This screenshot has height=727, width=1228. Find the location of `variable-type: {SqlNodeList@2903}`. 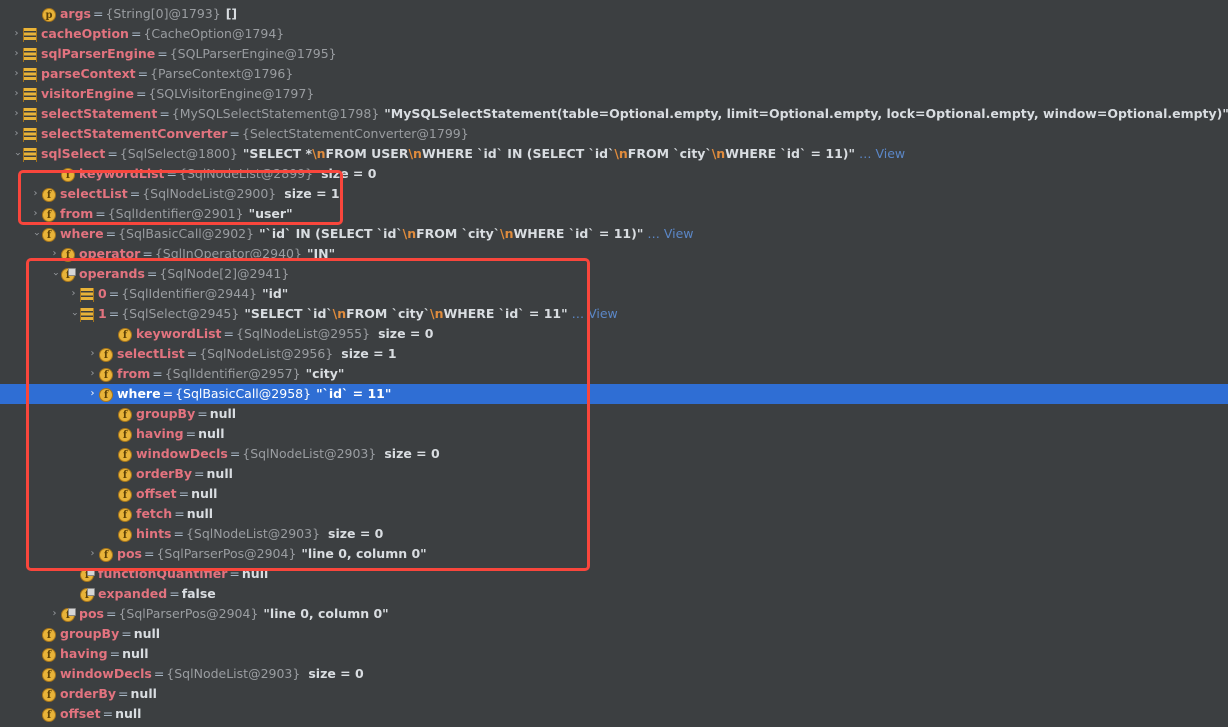

variable-type: {SqlNodeList@2903} is located at coordinates (233, 673).